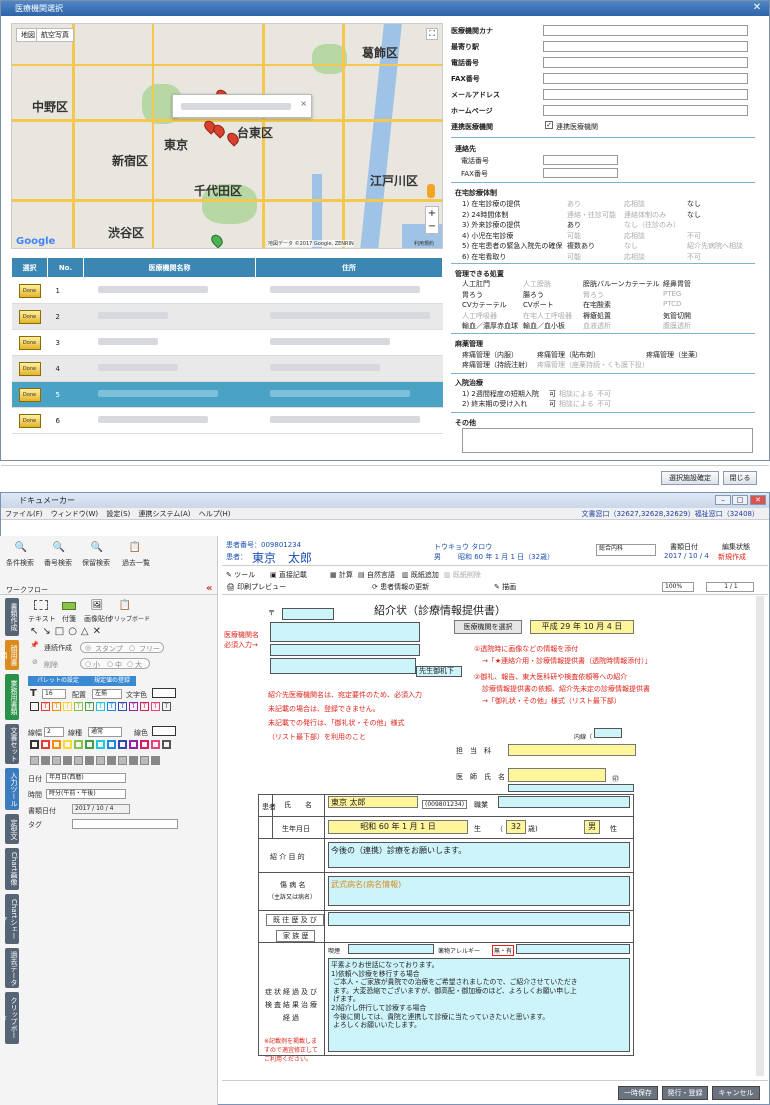  What do you see at coordinates (227, 420) in the screenshot?
I see `table-row: Done 6` at bounding box center [227, 420].